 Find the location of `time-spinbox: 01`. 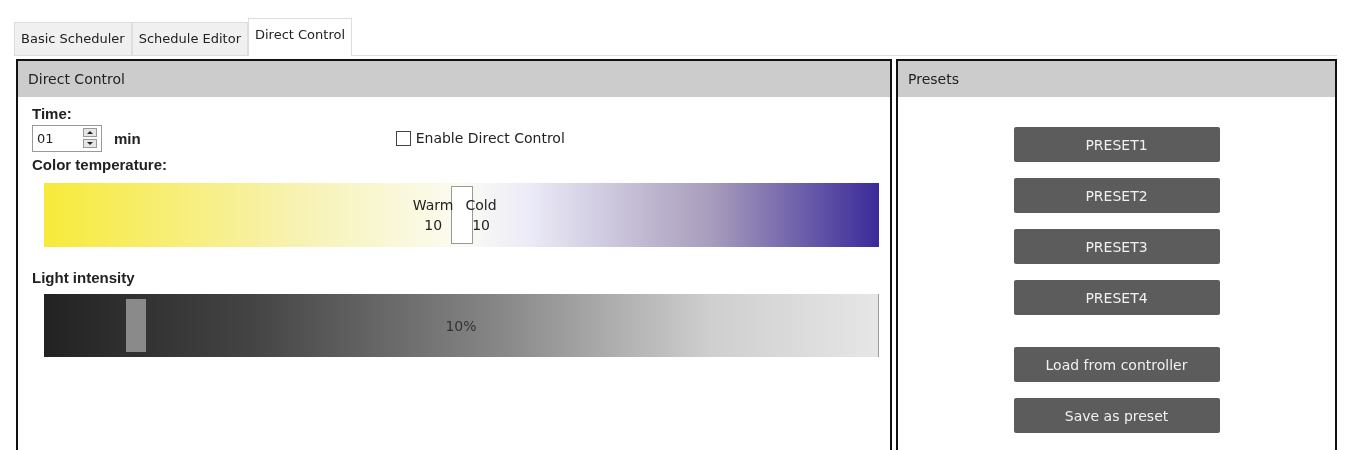

time-spinbox: 01 is located at coordinates (67, 138).